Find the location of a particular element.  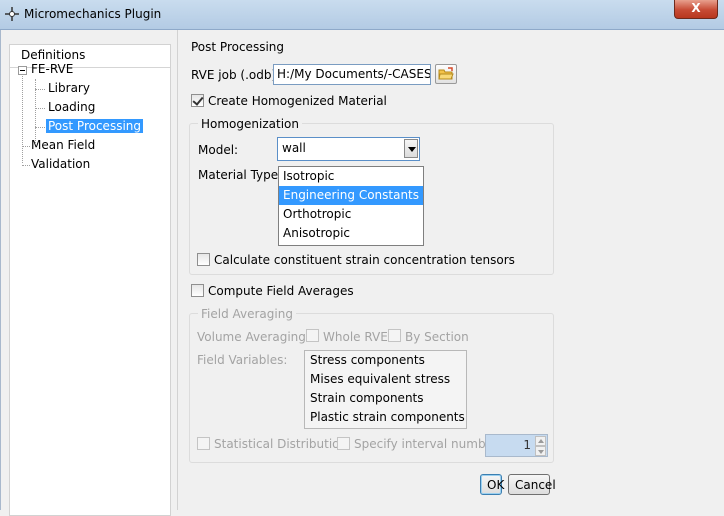

create-homogenized-checkbox is located at coordinates (197, 100).